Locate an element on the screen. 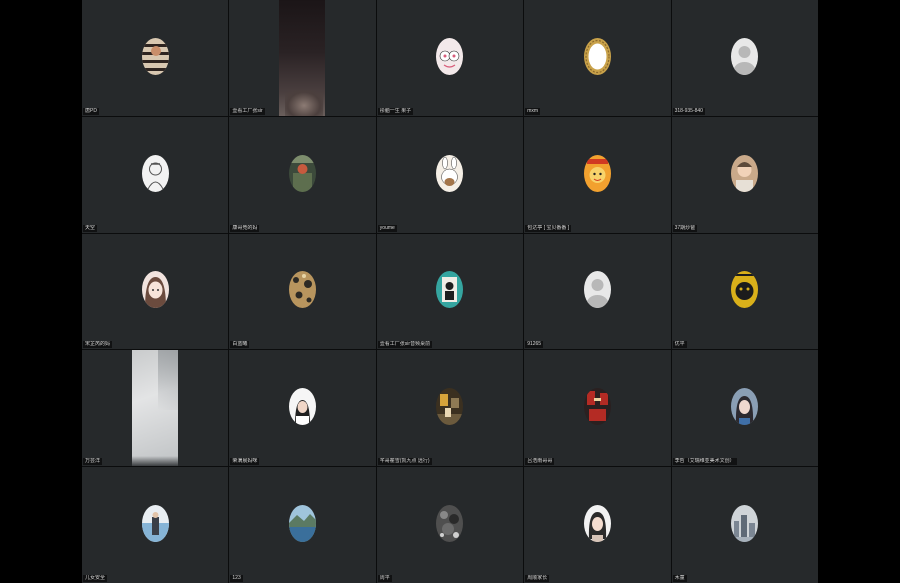 The width and height of the screenshot is (900, 583). participant-name: 壹看工厂张sir is located at coordinates (247, 111).